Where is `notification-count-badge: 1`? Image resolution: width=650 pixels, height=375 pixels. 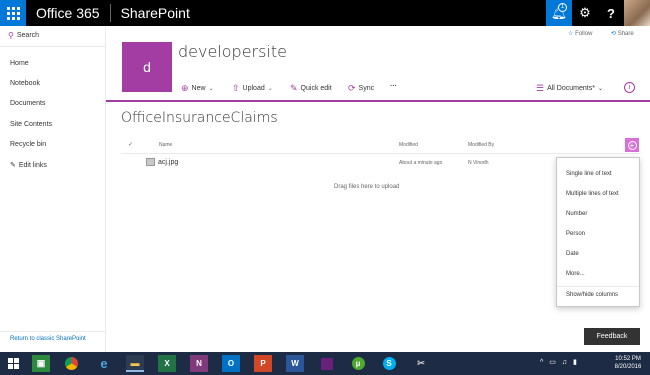
notification-count-badge: 1 is located at coordinates (562, 7).